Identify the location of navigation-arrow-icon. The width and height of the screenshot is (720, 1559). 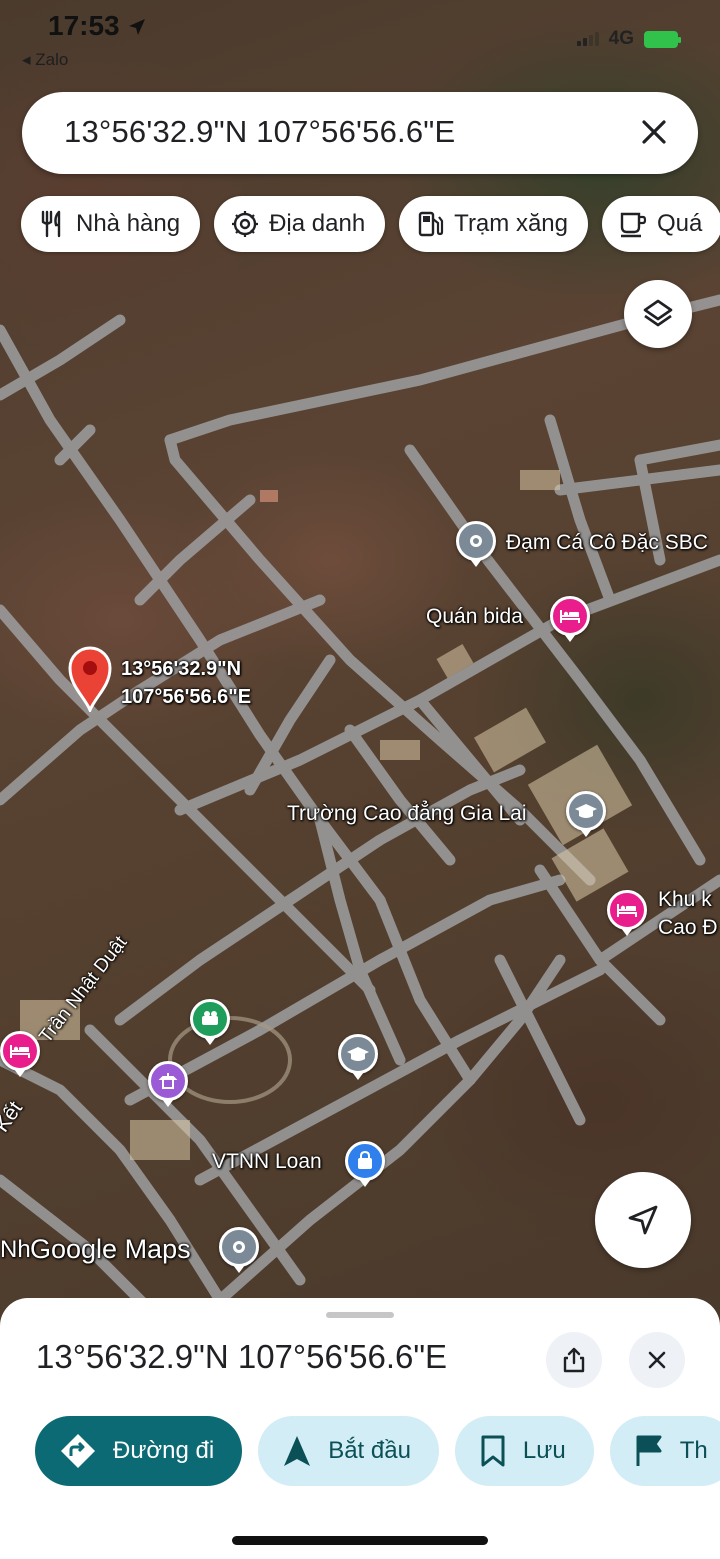
(643, 1220).